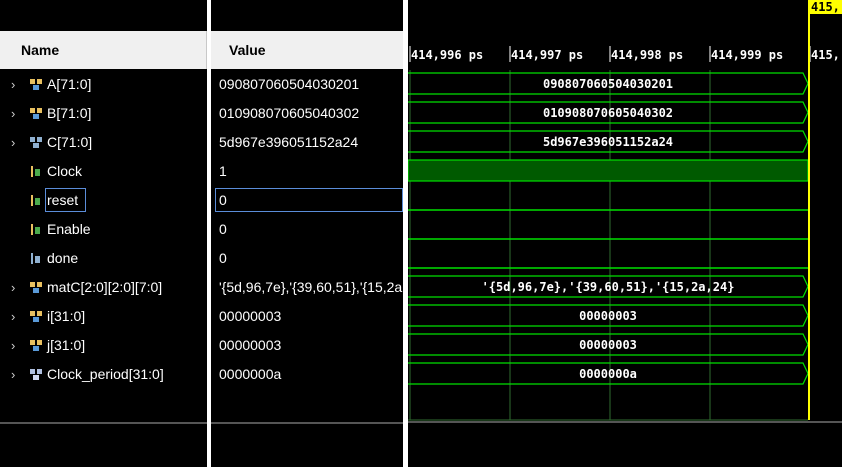 Image resolution: width=842 pixels, height=467 pixels. Describe the element at coordinates (547, 55) in the screenshot. I see `time-tick-label: 414,997 ps` at that location.